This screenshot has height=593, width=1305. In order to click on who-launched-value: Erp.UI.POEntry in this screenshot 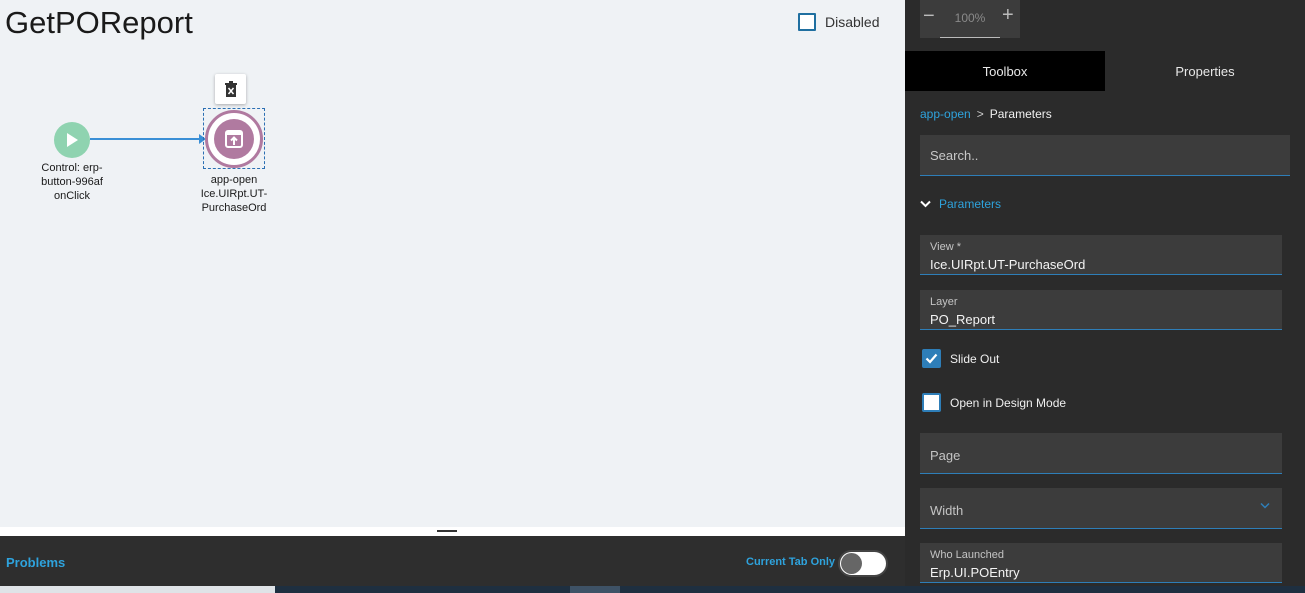, I will do `click(975, 572)`.